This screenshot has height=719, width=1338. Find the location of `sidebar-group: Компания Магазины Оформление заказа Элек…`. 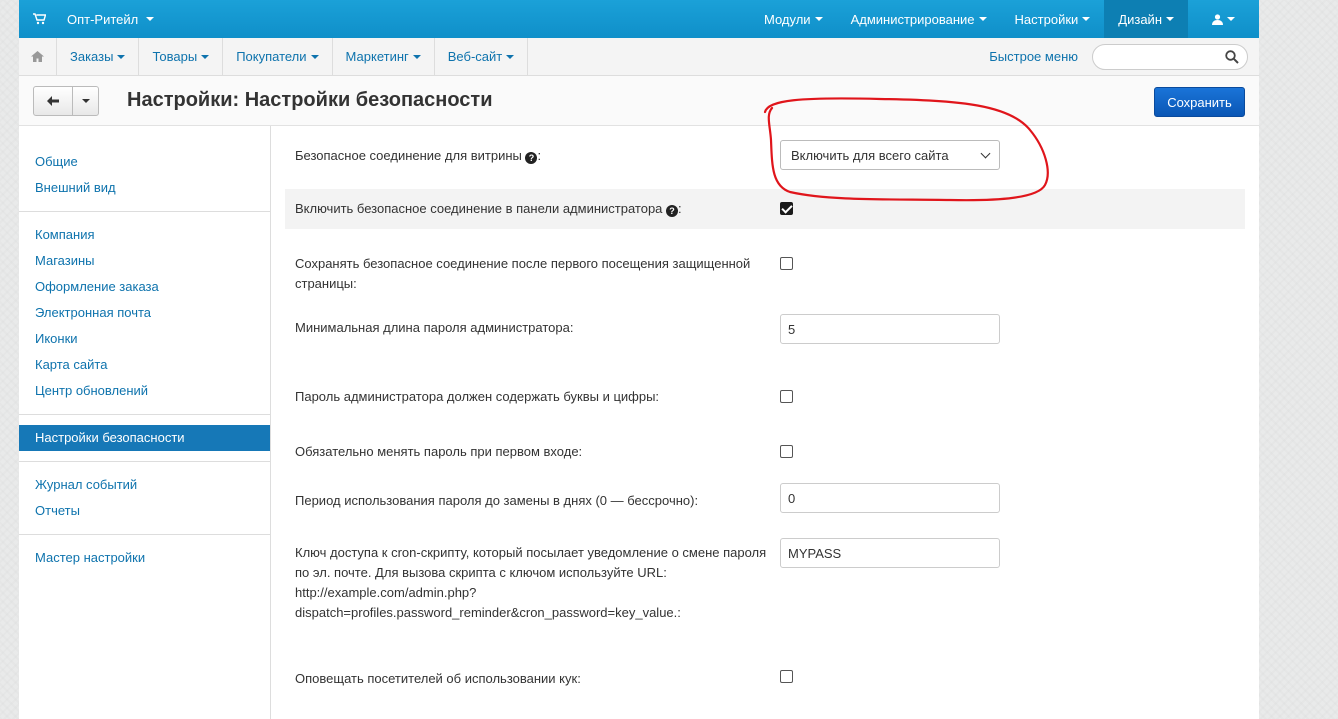

sidebar-group: Компания Магазины Оформление заказа Элек… is located at coordinates (144, 307).